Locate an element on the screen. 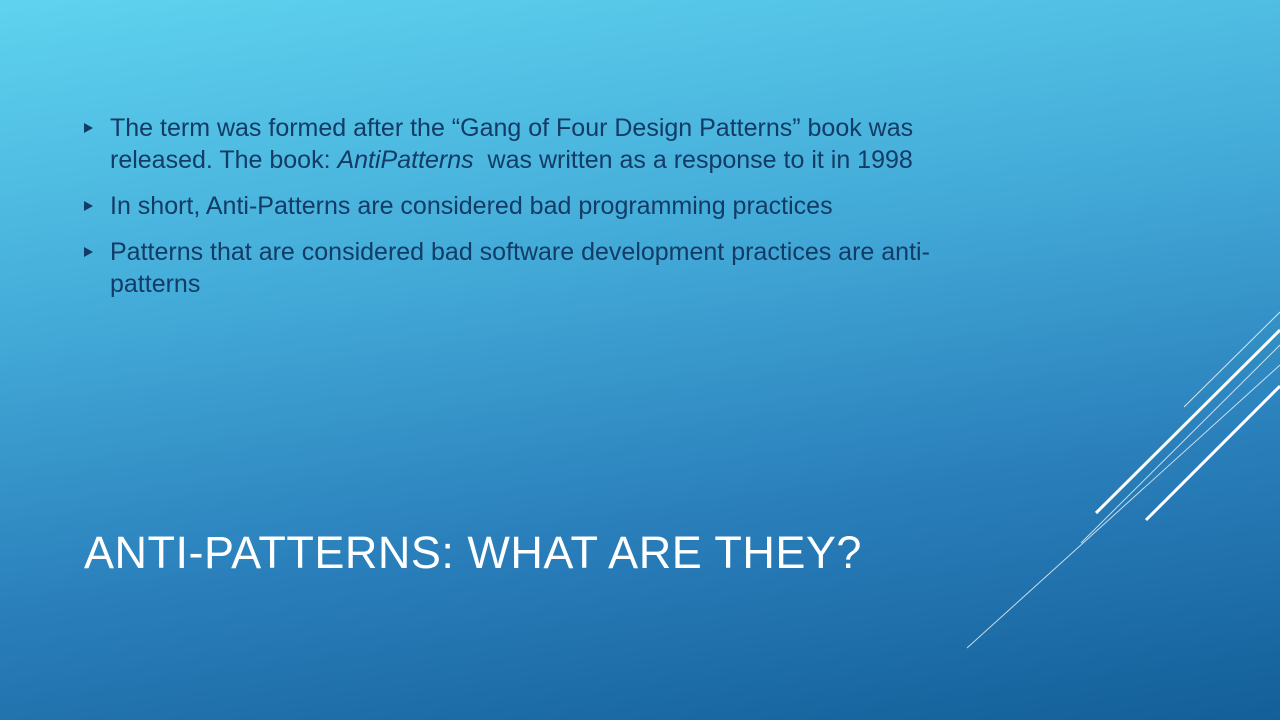 Image resolution: width=1280 pixels, height=720 pixels. book-title-antipatterns: AntiPatterns is located at coordinates (405, 160).